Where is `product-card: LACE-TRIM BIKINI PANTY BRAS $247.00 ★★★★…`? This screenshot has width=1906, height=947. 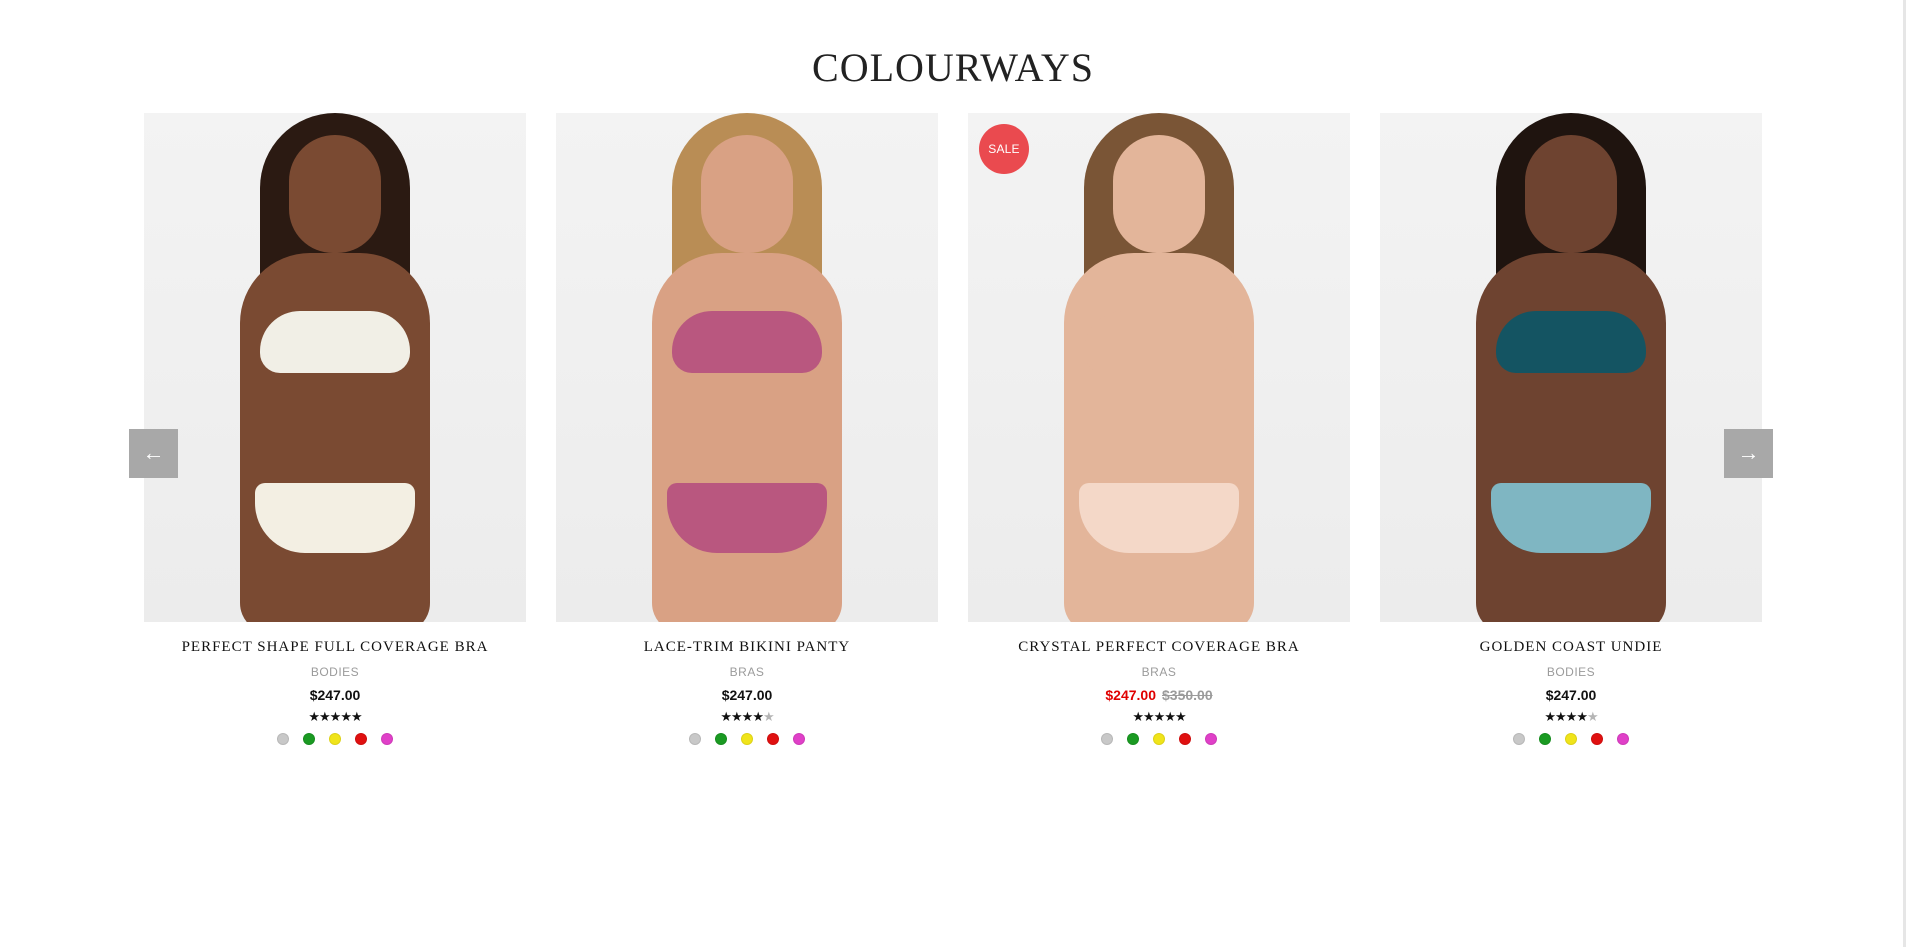 product-card: LACE-TRIM BIKINI PANTY BRAS $247.00 ★★★★… is located at coordinates (747, 429).